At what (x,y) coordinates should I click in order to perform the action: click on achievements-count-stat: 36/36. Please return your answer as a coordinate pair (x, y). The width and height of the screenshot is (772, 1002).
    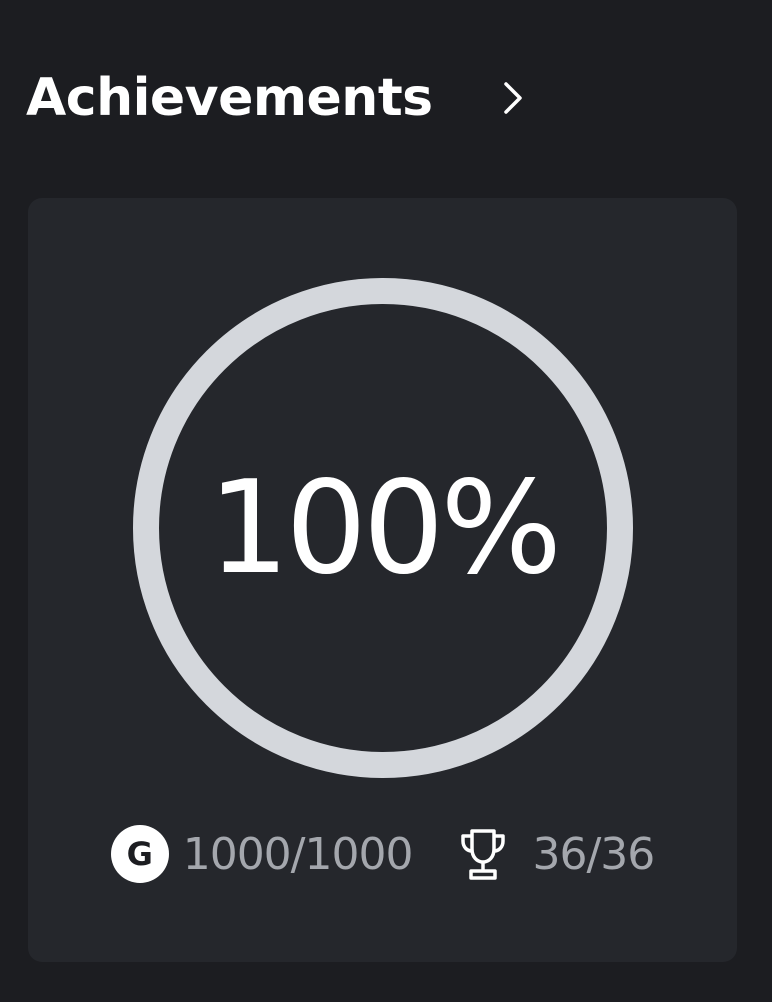
    Looking at the image, I should click on (557, 854).